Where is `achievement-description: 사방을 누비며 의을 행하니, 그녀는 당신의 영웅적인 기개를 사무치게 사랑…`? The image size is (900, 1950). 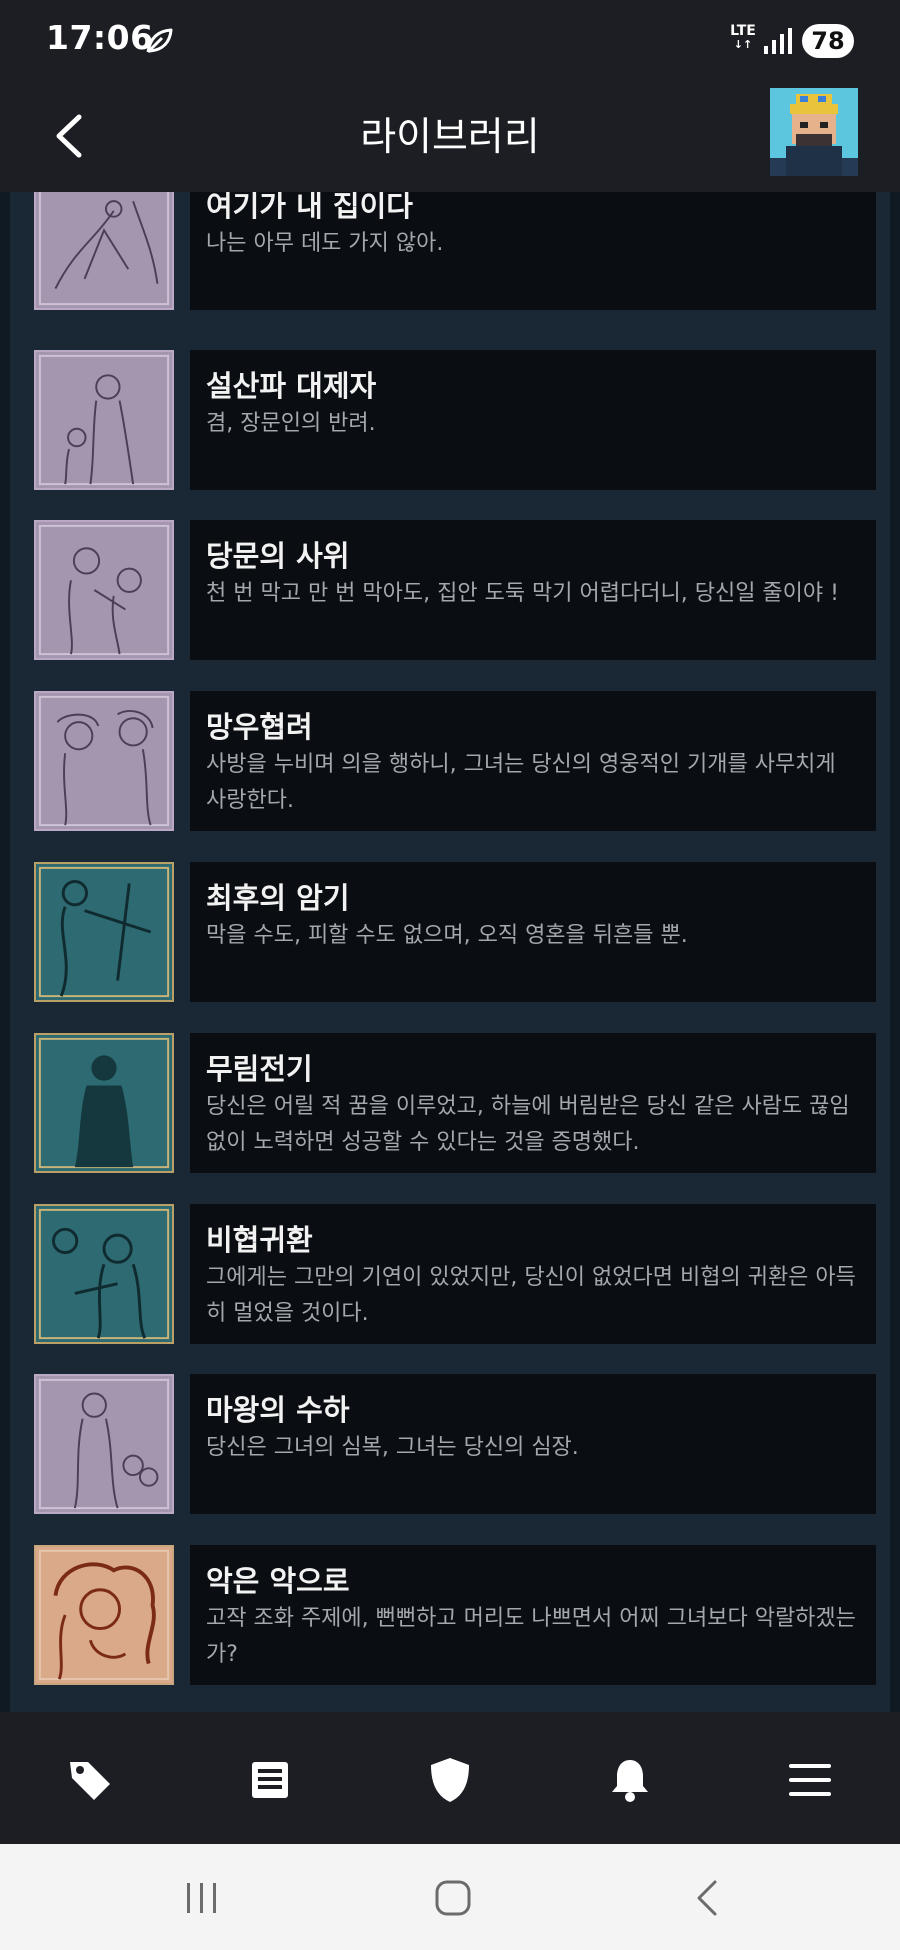 achievement-description: 사방을 누비며 의을 행하니, 그녀는 당신의 영웅적인 기개를 사무치게 사랑… is located at coordinates (521, 782).